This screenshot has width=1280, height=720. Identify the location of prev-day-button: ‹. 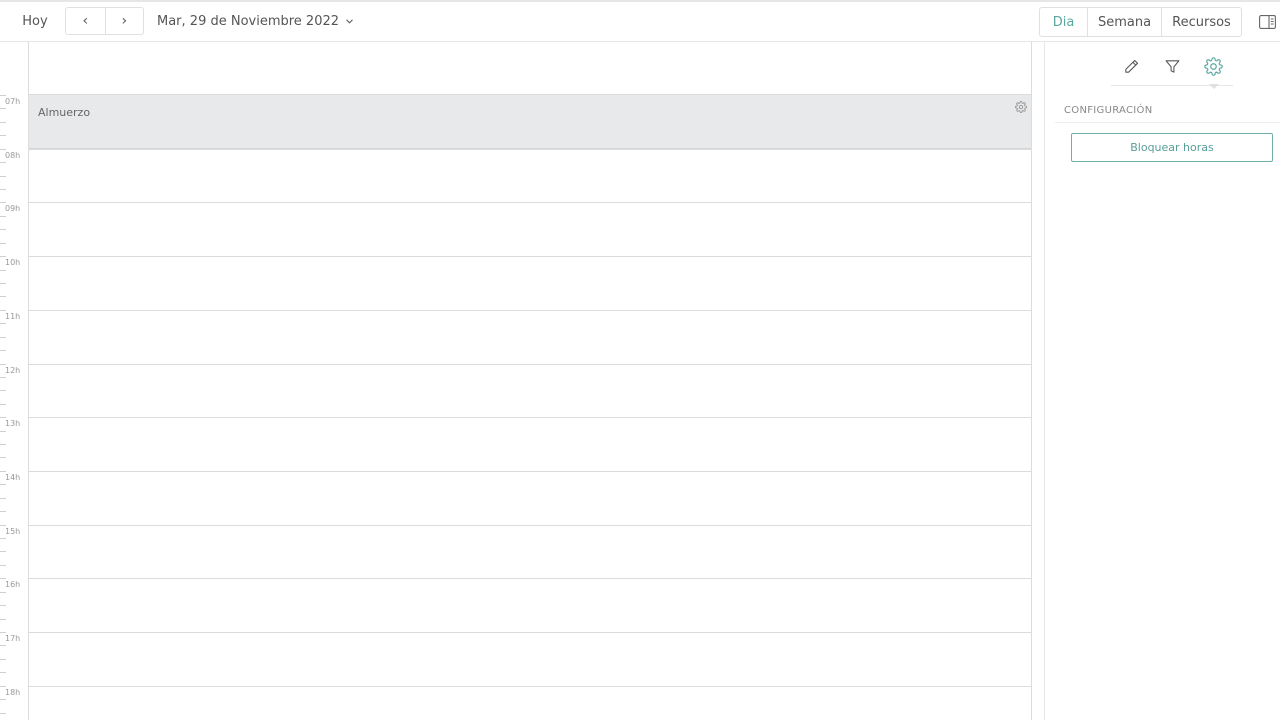
(85, 21).